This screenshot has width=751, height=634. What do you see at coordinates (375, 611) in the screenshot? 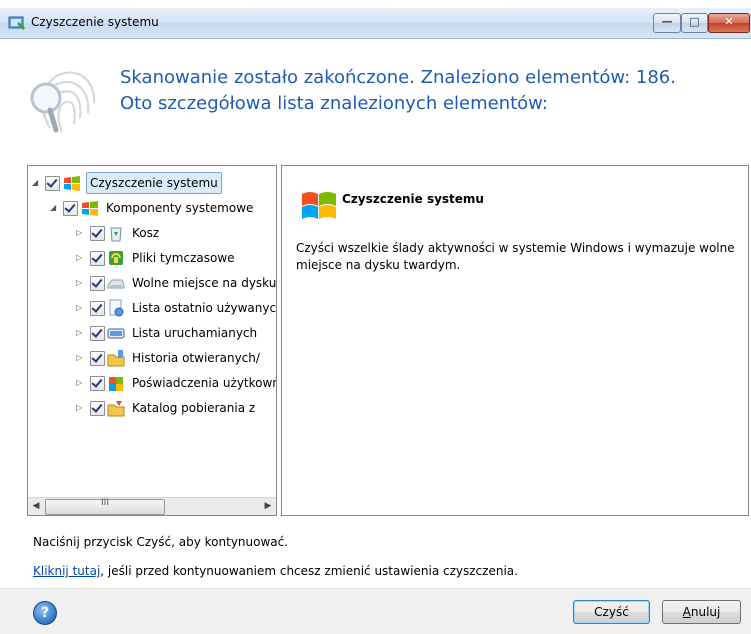
I see `footer: ? Czyść Anuluj` at bounding box center [375, 611].